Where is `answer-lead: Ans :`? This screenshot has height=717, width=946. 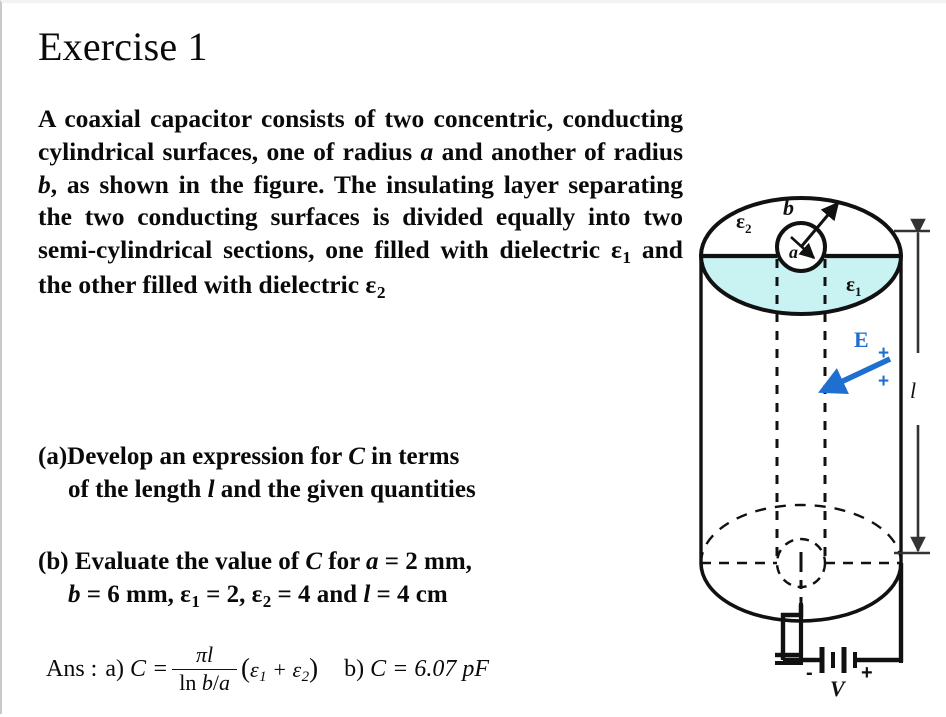 answer-lead: Ans : is located at coordinates (72, 668).